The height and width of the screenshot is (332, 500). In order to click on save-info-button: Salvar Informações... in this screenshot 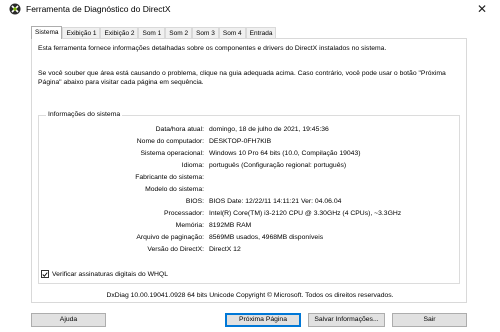, I will do `click(346, 320)`.